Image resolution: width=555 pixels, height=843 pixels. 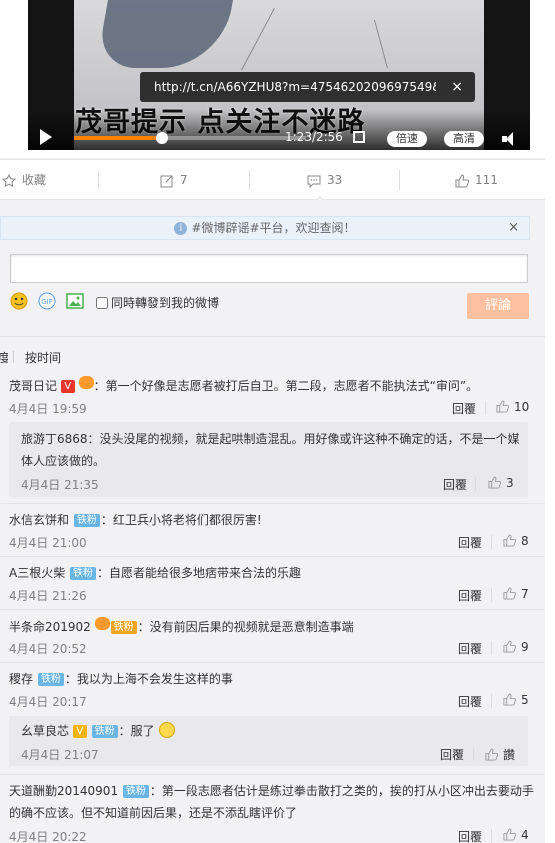 What do you see at coordinates (136, 731) in the screenshot?
I see `comment-text: ：服了` at bounding box center [136, 731].